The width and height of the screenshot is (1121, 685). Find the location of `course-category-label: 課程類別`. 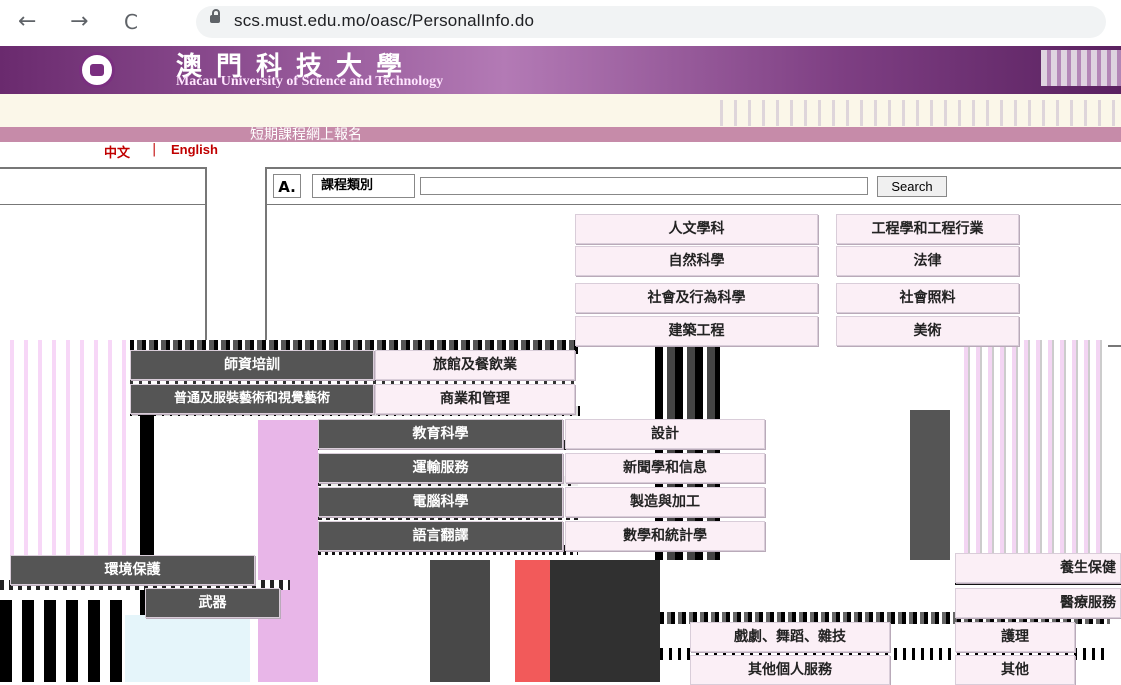

course-category-label: 課程類別 is located at coordinates (363, 186).